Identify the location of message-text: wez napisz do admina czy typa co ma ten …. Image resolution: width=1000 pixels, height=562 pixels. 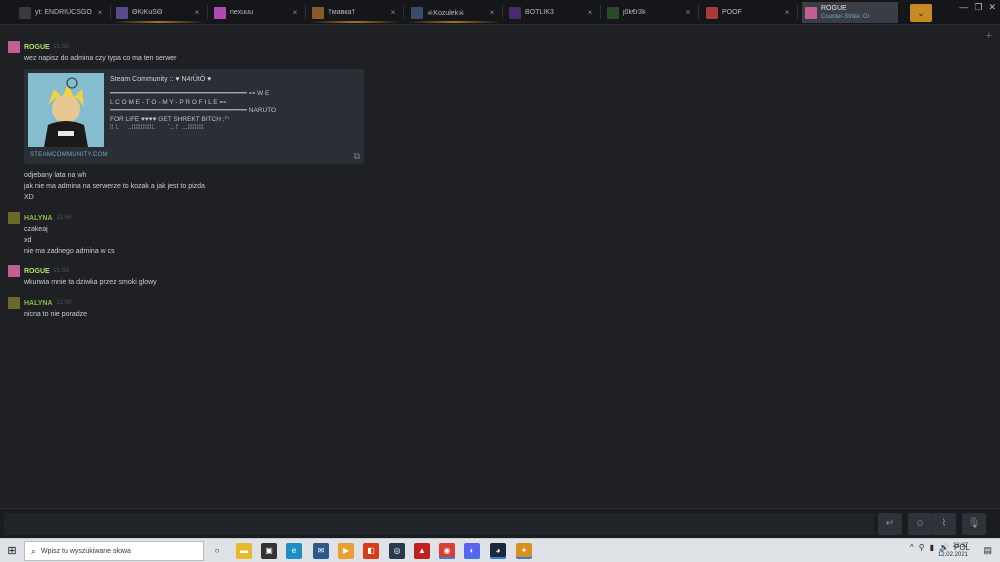
(100, 58).